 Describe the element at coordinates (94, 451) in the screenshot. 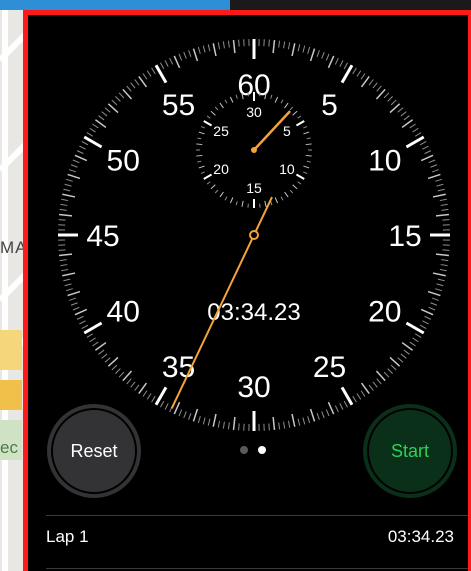

I see `reset-button: Reset` at that location.